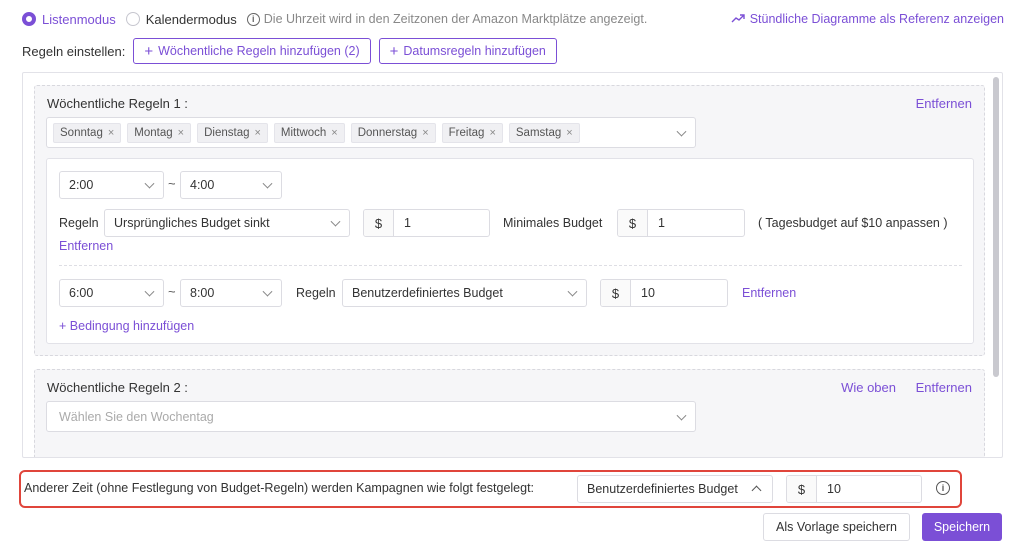  What do you see at coordinates (191, 19) in the screenshot?
I see `calendar-mode-label: Kalendermodus` at bounding box center [191, 19].